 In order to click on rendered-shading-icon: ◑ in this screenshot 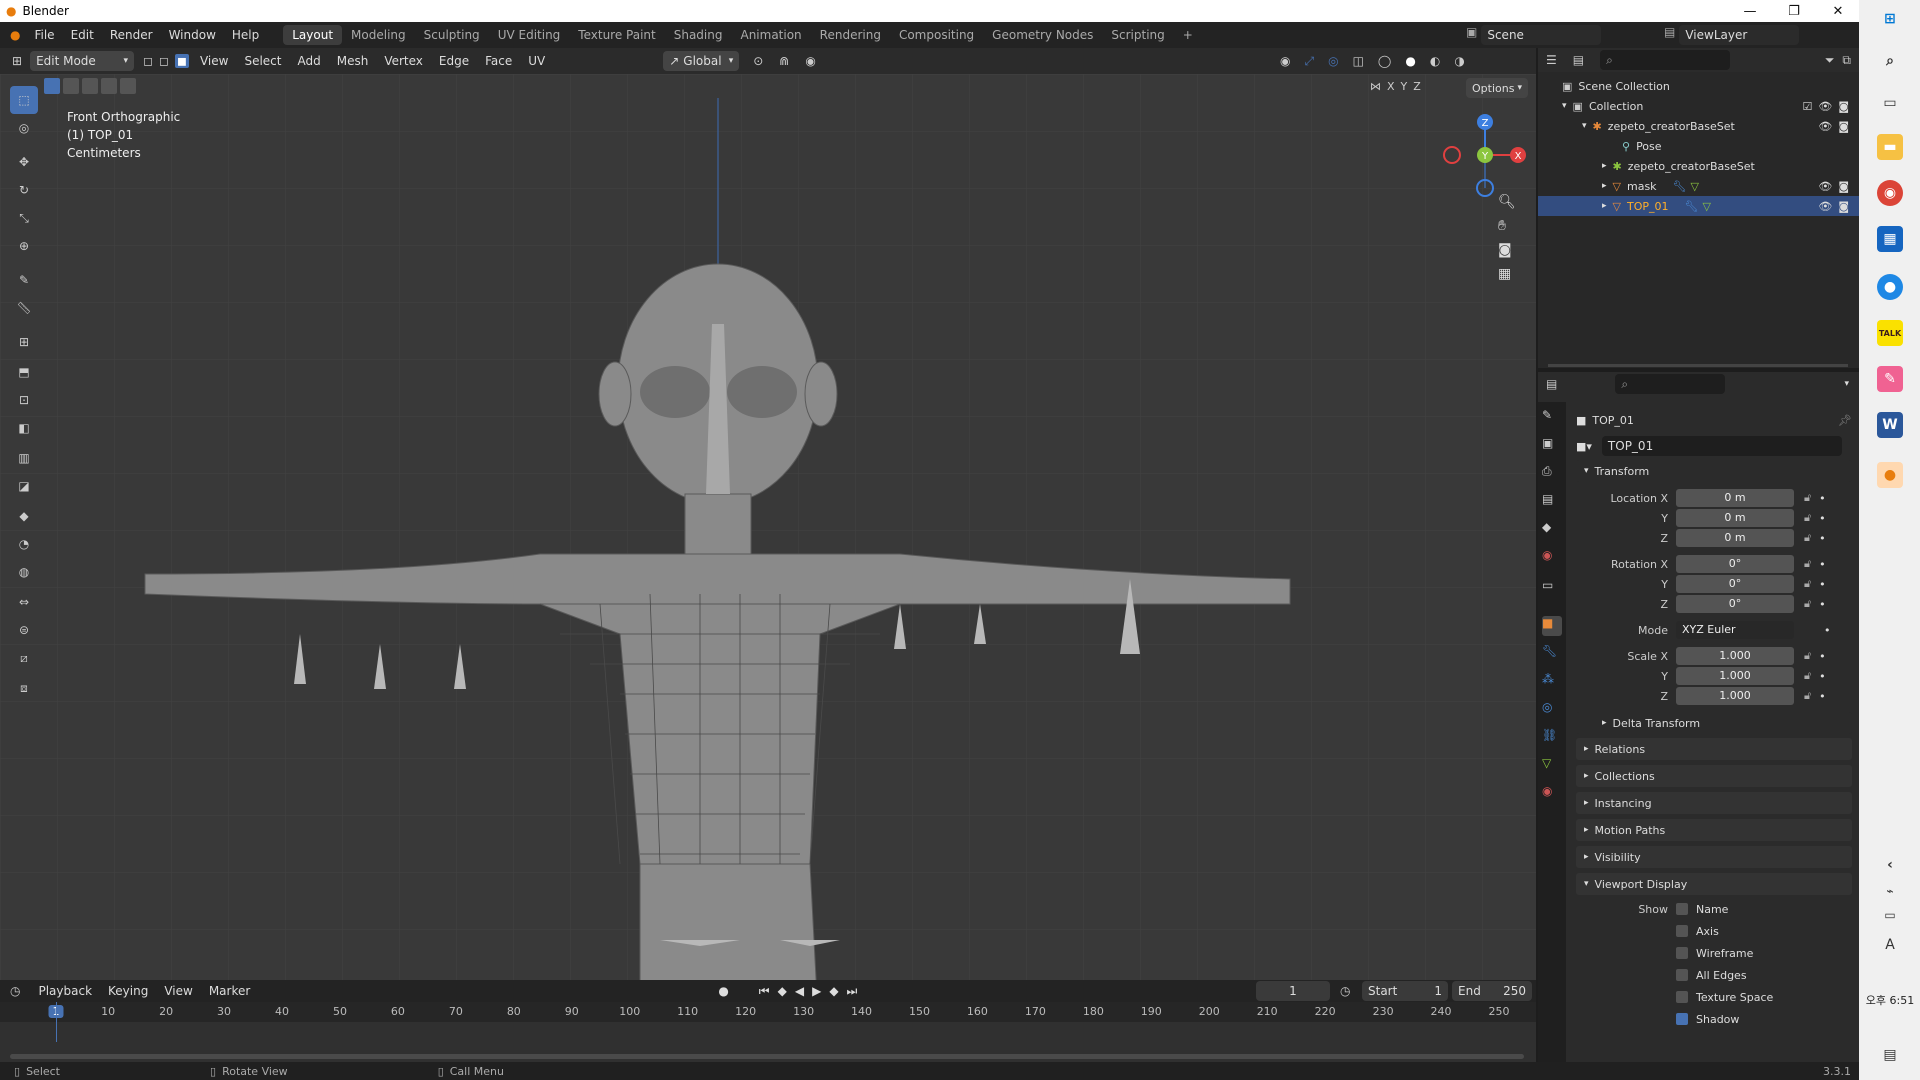, I will do `click(1459, 61)`.